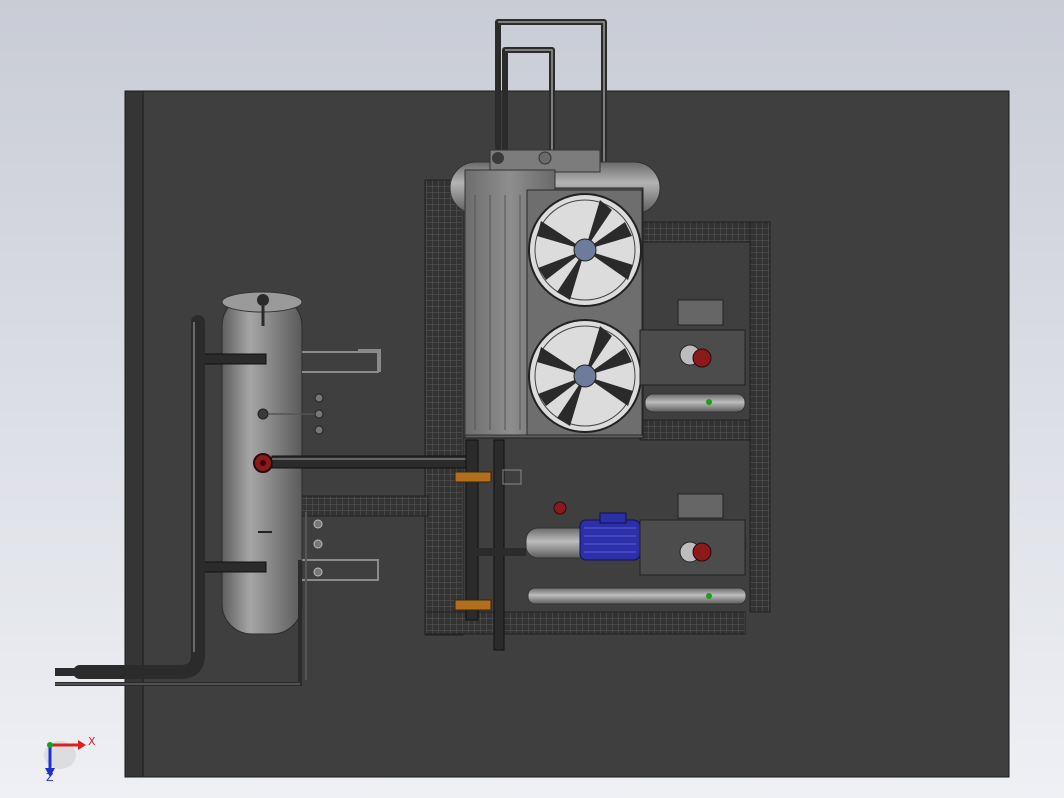 The height and width of the screenshot is (798, 1064). What do you see at coordinates (50, 745) in the screenshot?
I see `axis-y-icon` at bounding box center [50, 745].